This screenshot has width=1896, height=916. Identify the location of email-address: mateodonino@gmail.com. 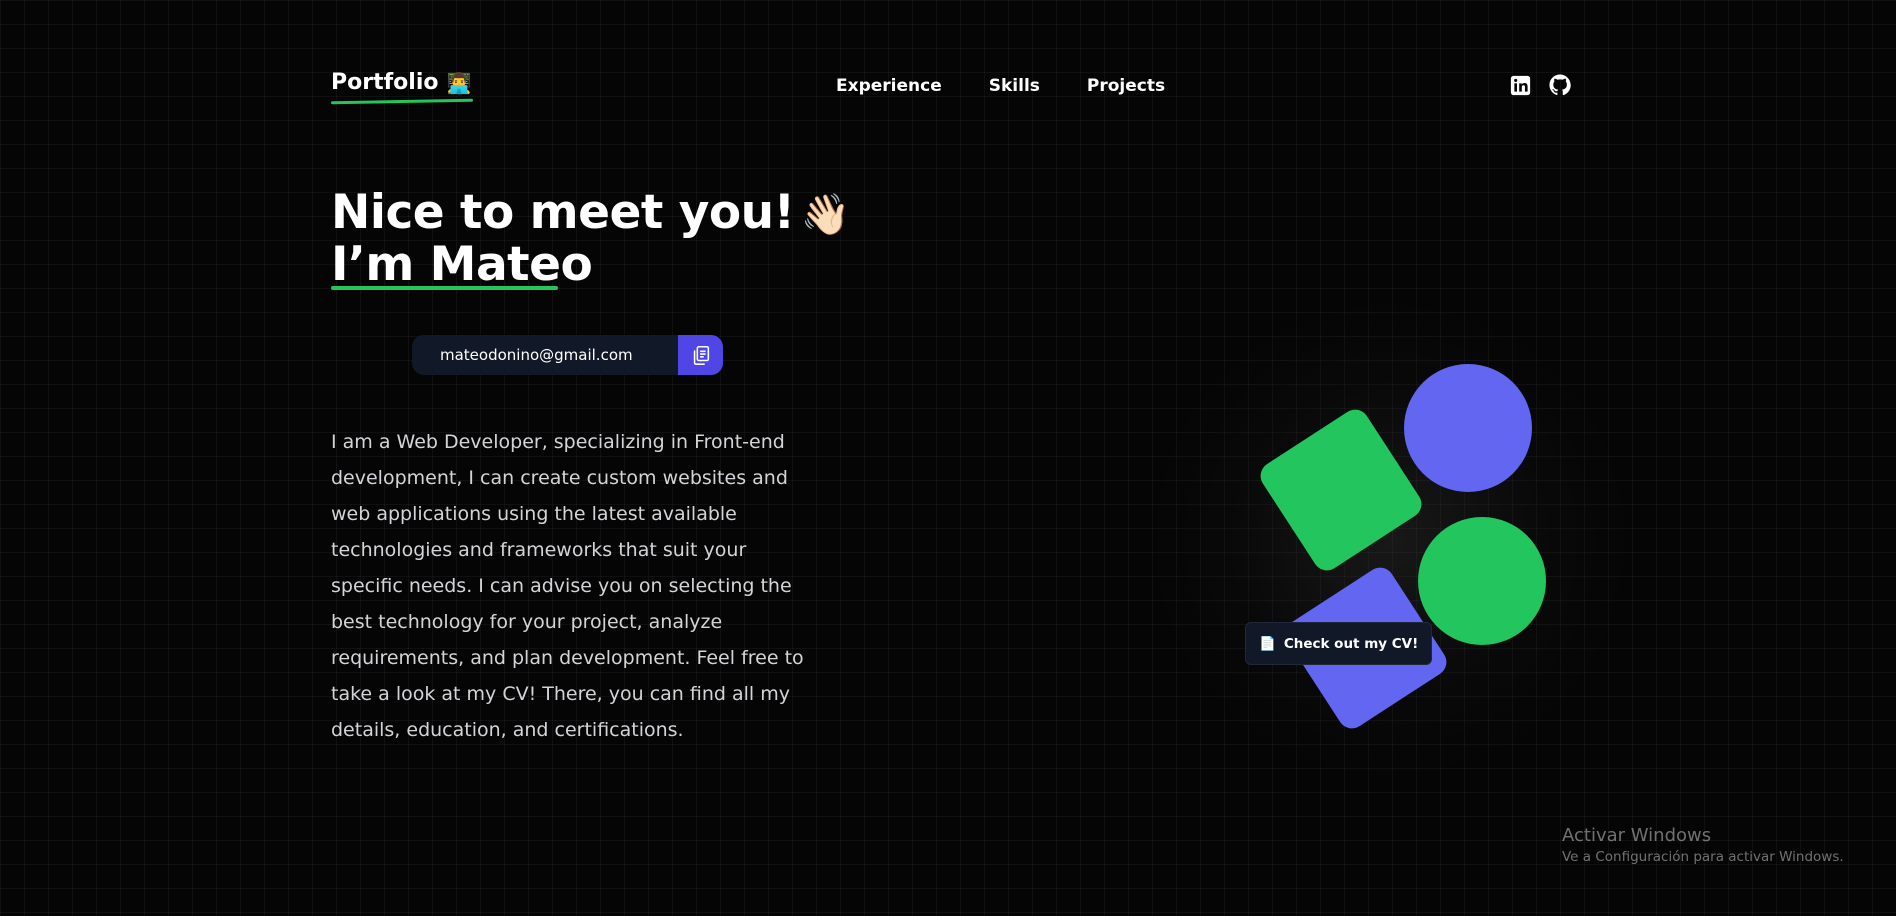
(545, 355).